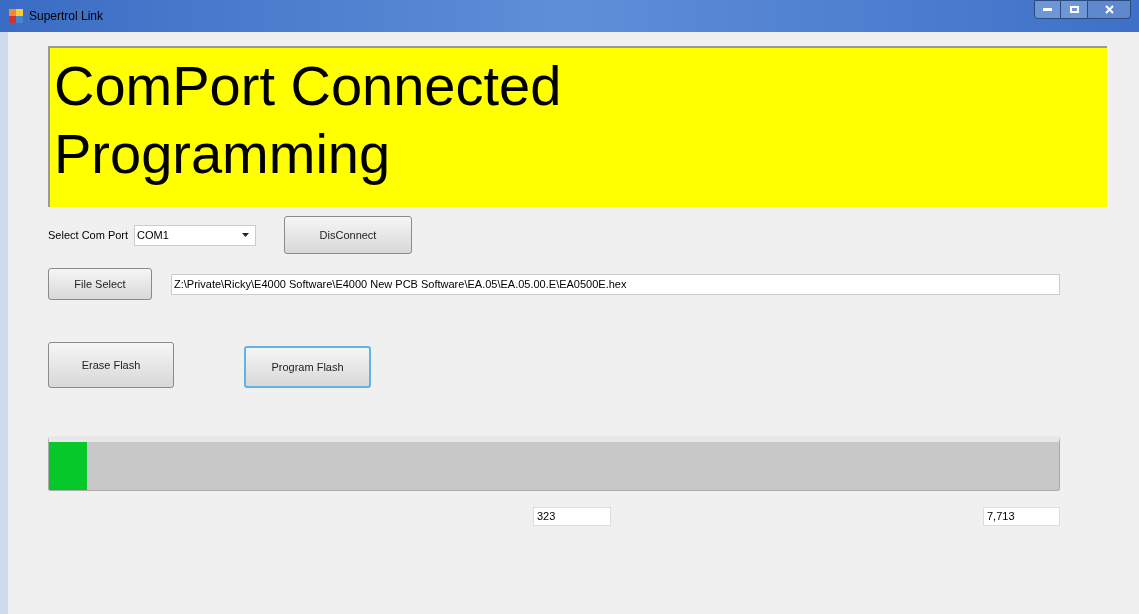 Image resolution: width=1139 pixels, height=614 pixels. I want to click on action-button: DisConnect, so click(348, 235).